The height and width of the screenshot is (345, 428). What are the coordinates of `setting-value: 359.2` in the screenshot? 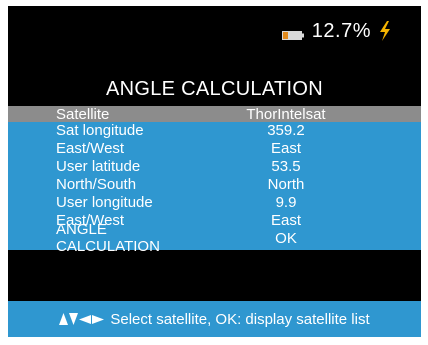 It's located at (286, 131).